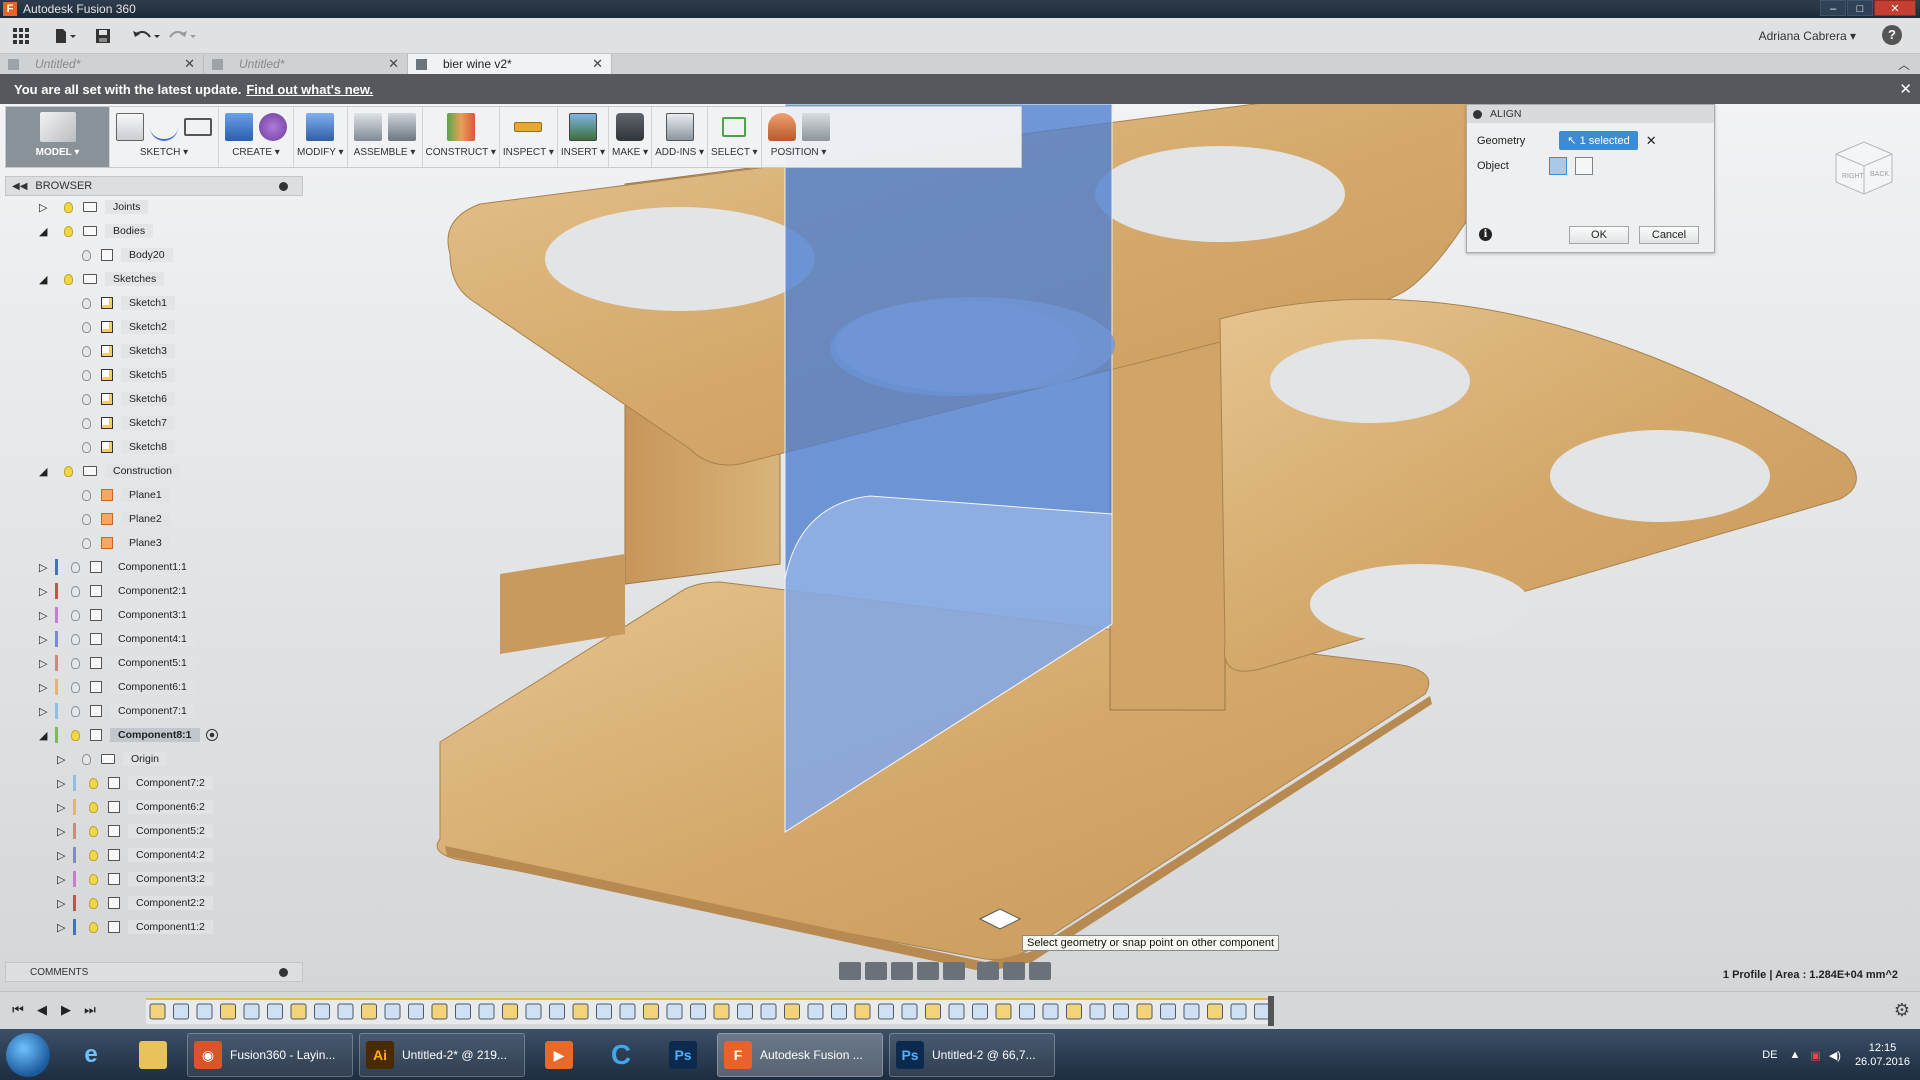  What do you see at coordinates (367, 127) in the screenshot?
I see `new-component-icon` at bounding box center [367, 127].